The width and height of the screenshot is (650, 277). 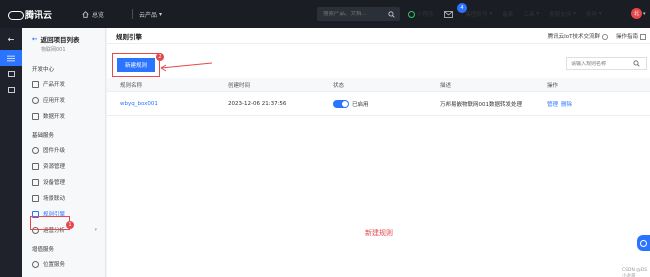 What do you see at coordinates (35, 182) in the screenshot?
I see `device-icon` at bounding box center [35, 182].